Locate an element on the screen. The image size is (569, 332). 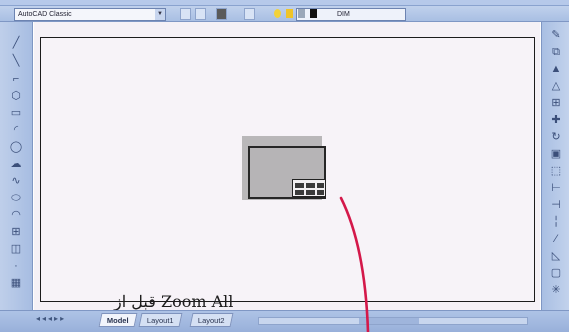
sun-icon is located at coordinates (289, 13).